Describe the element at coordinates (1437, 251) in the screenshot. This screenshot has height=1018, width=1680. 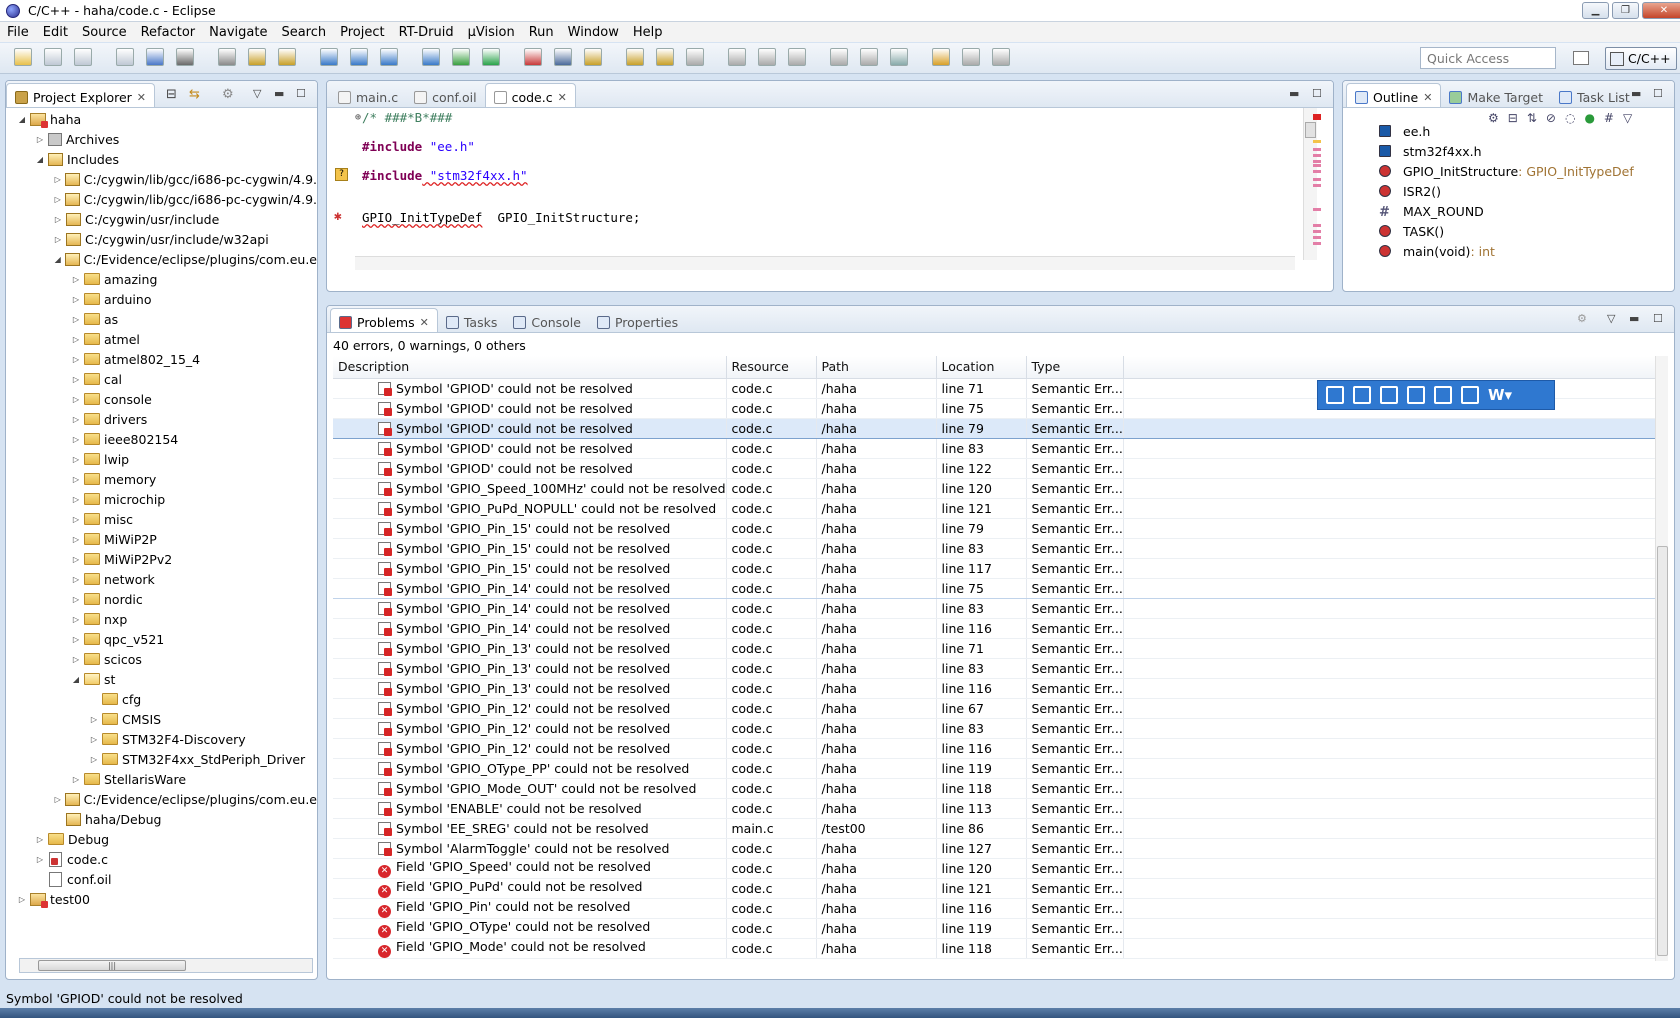
I see `outline-item: main(void) : int` at that location.